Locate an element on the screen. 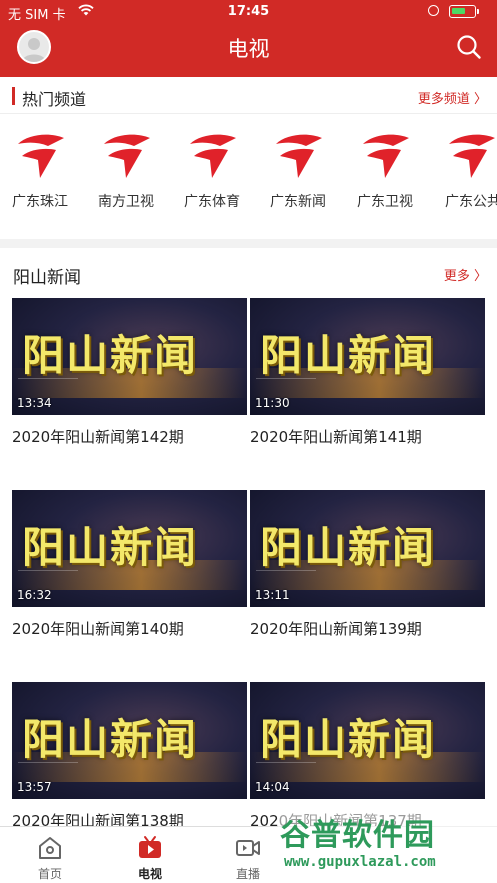 This screenshot has width=497, height=883. video-thumbnail: 阳山新闻 13:57 is located at coordinates (129, 740).